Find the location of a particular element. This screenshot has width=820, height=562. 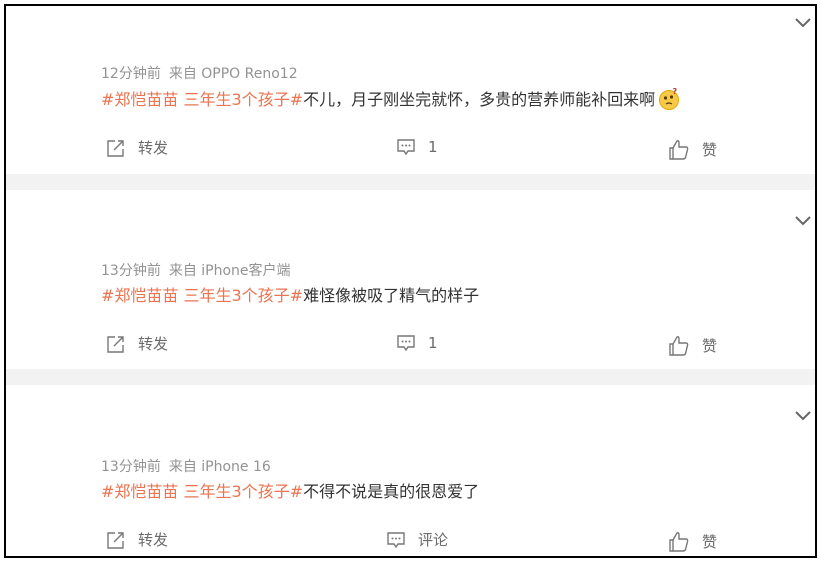

post-source: 来自 OPPO Reno12 is located at coordinates (233, 74).